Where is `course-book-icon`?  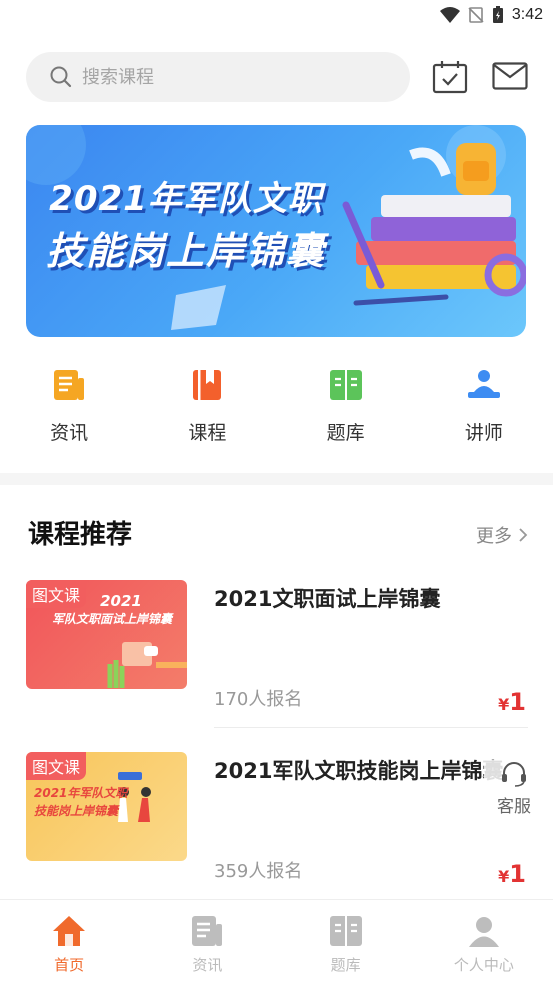 course-book-icon is located at coordinates (207, 385).